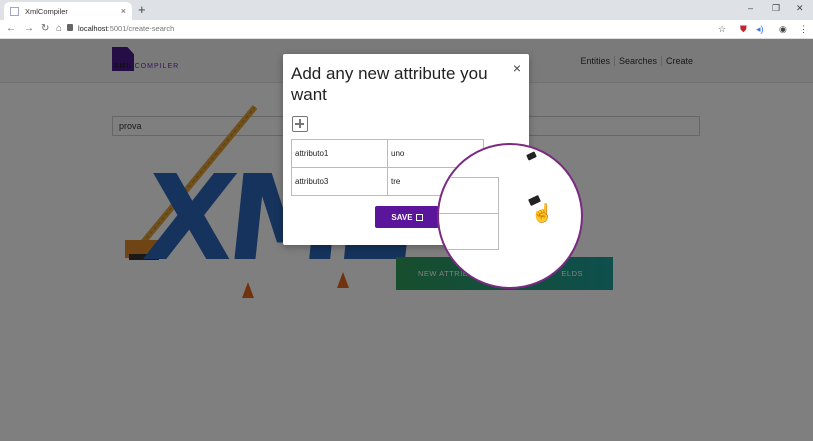 Image resolution: width=813 pixels, height=441 pixels. I want to click on tab-bar: XmlCompiler × + – ❐ ✕, so click(406, 10).